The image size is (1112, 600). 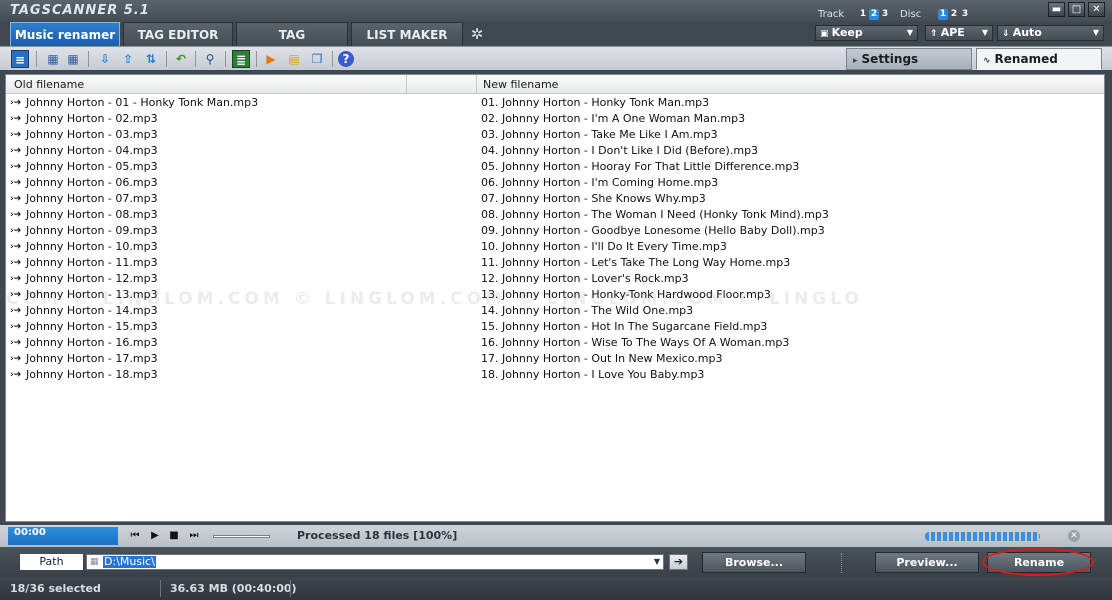 What do you see at coordinates (20, 59) in the screenshot?
I see `list-view-icon: ≡` at bounding box center [20, 59].